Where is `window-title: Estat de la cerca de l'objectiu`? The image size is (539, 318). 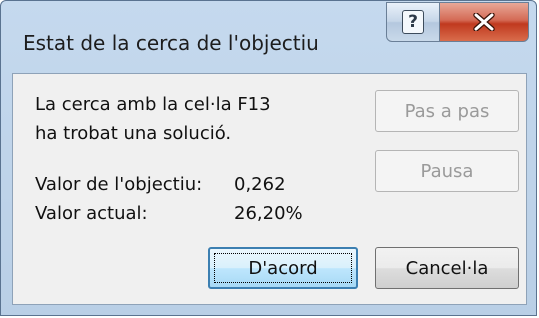
window-title: Estat de la cerca de l'objectiu is located at coordinates (171, 43).